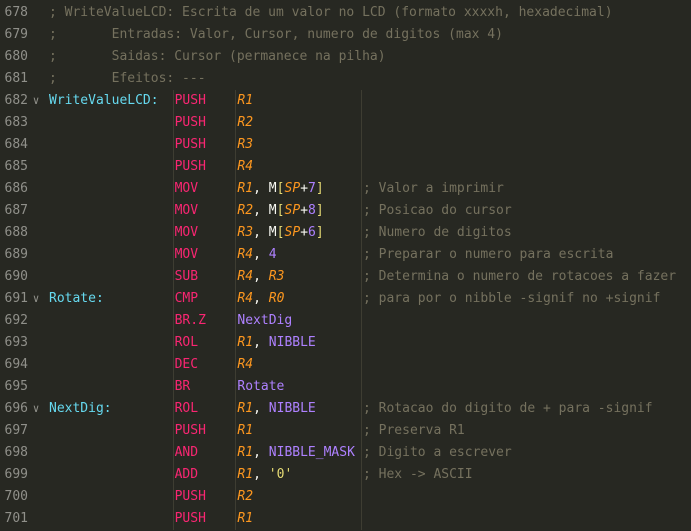 This screenshot has width=691, height=531. I want to click on code-line: 685 PUSH R4, so click(345, 167).